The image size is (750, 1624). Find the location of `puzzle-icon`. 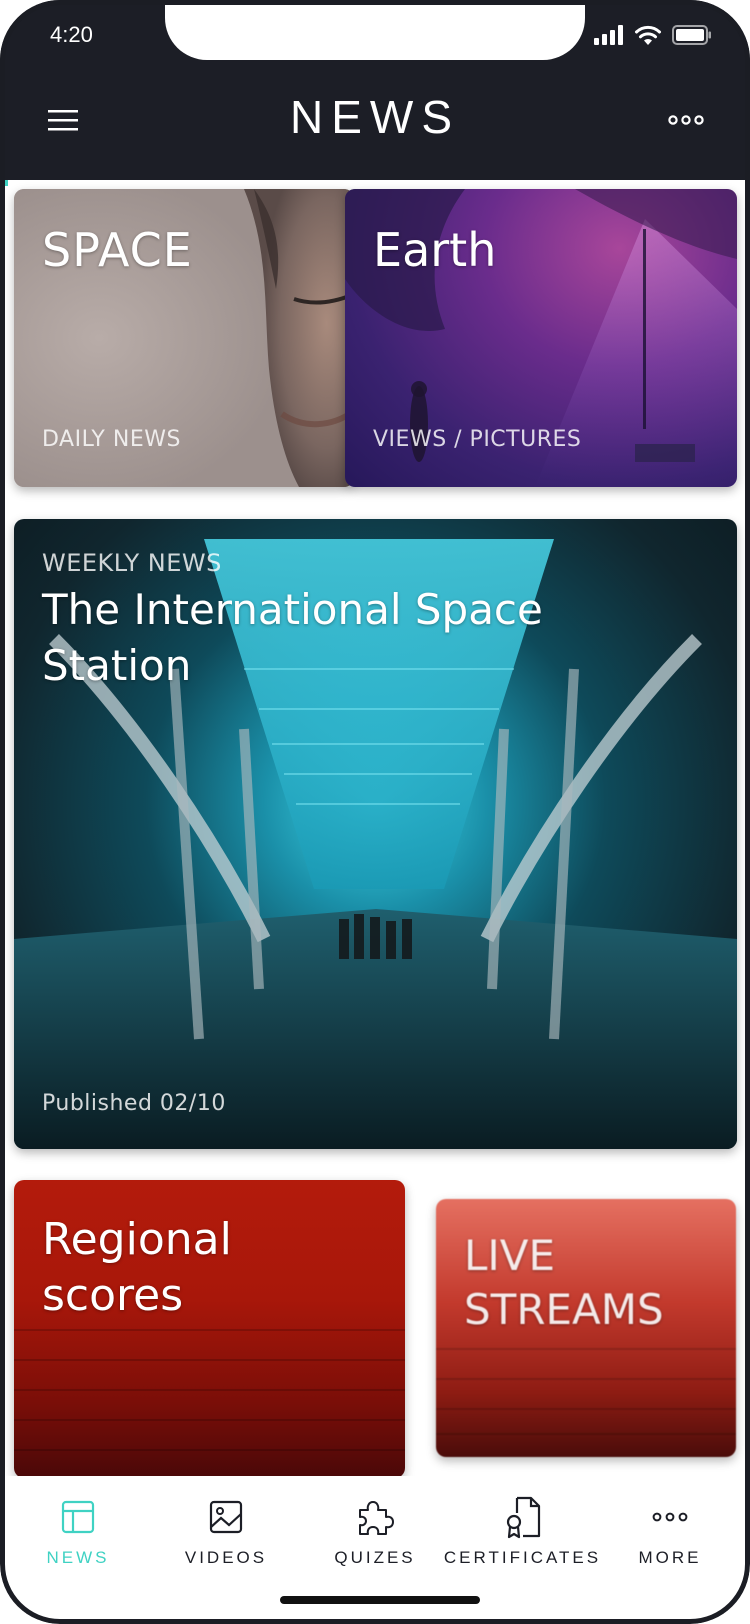

puzzle-icon is located at coordinates (376, 1518).